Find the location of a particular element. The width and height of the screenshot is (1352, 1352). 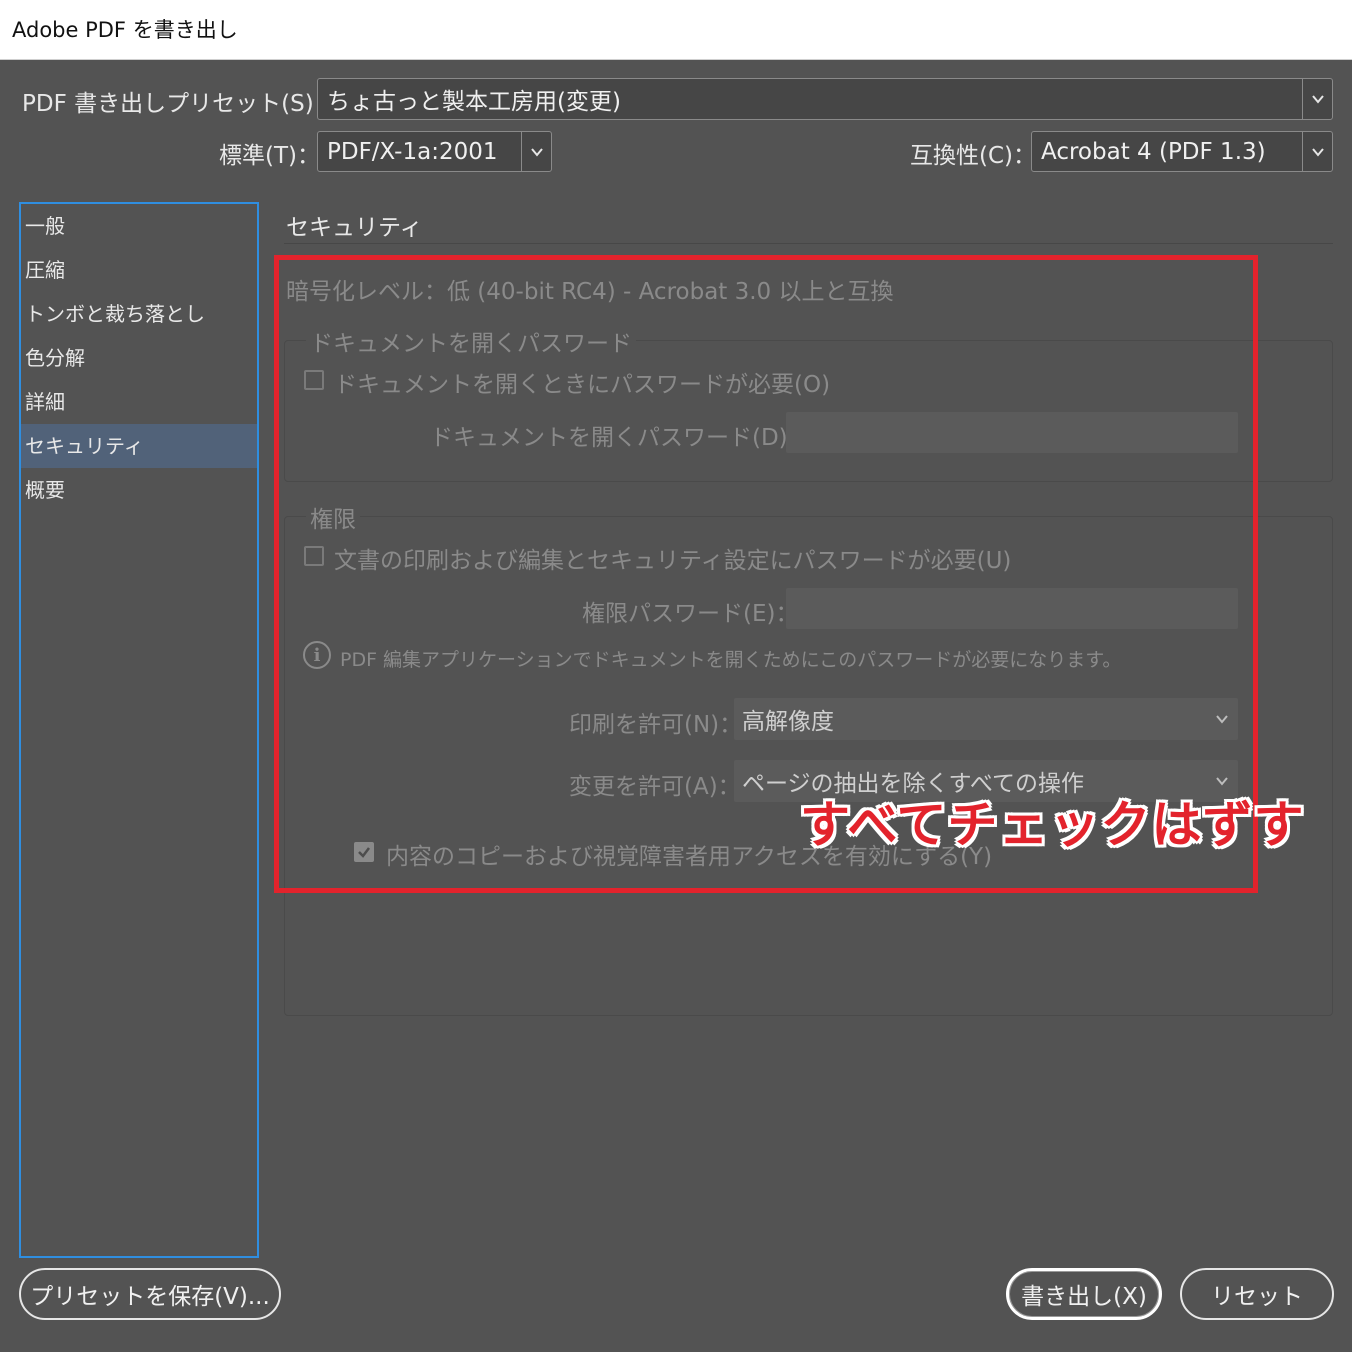

sidebar-item-general: 一般 is located at coordinates (139, 226).